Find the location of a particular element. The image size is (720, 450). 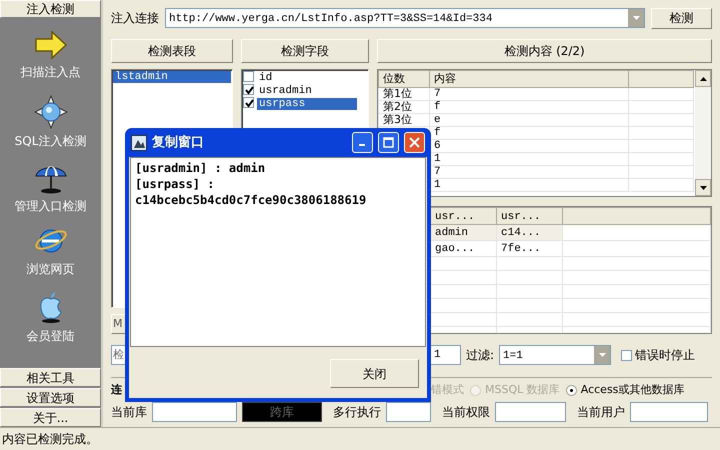

list-item: lstadmin is located at coordinates (172, 77).